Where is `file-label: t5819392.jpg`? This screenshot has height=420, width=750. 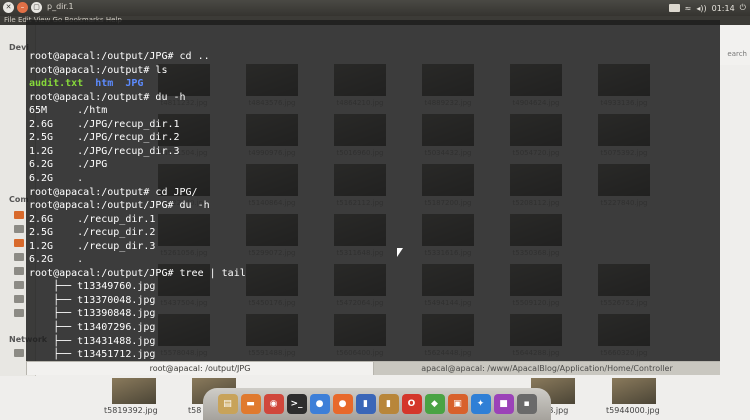 file-label: t5819392.jpg is located at coordinates (131, 410).